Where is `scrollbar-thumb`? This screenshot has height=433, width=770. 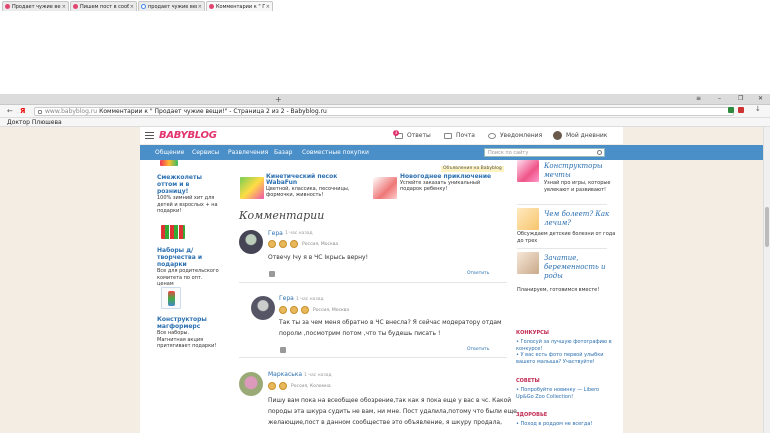
scrollbar-thumb is located at coordinates (767, 227).